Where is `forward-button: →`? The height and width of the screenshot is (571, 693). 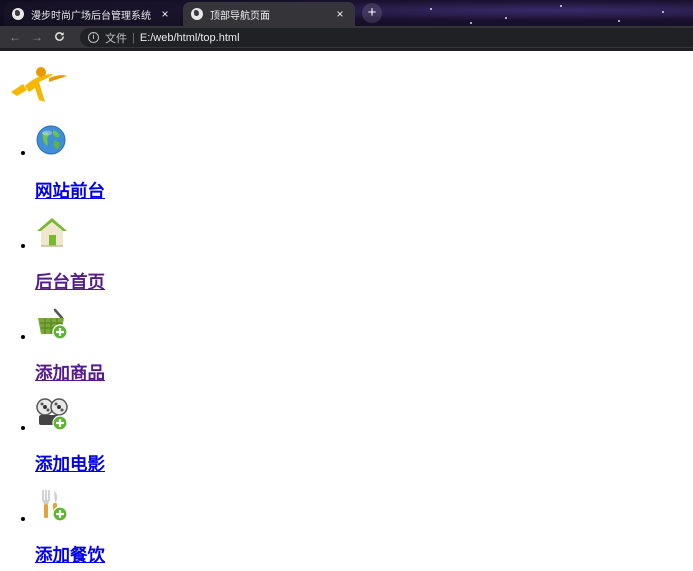 forward-button: → is located at coordinates (37, 37).